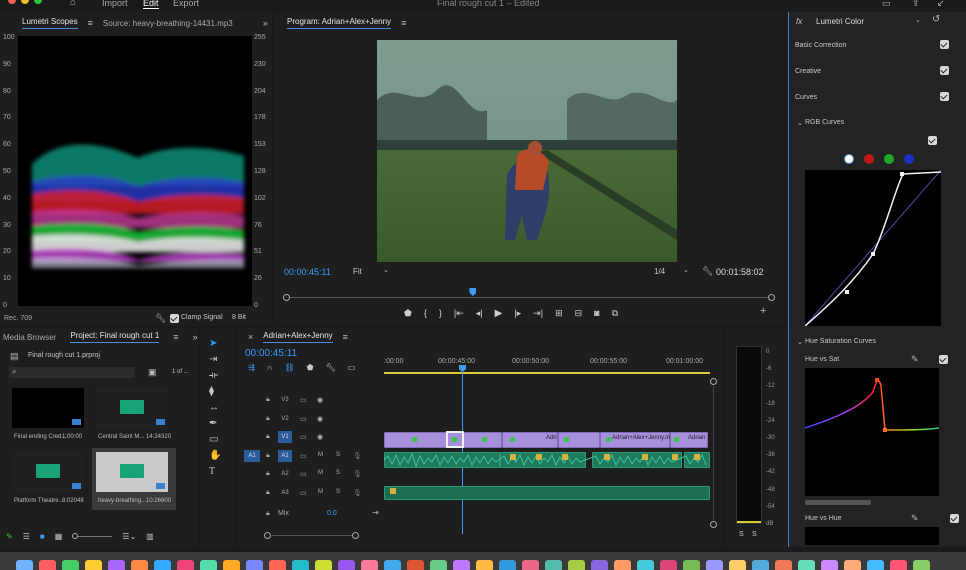 Image resolution: width=966 pixels, height=570 pixels. What do you see at coordinates (741, 534) in the screenshot?
I see `solo-left-button: S` at bounding box center [741, 534].